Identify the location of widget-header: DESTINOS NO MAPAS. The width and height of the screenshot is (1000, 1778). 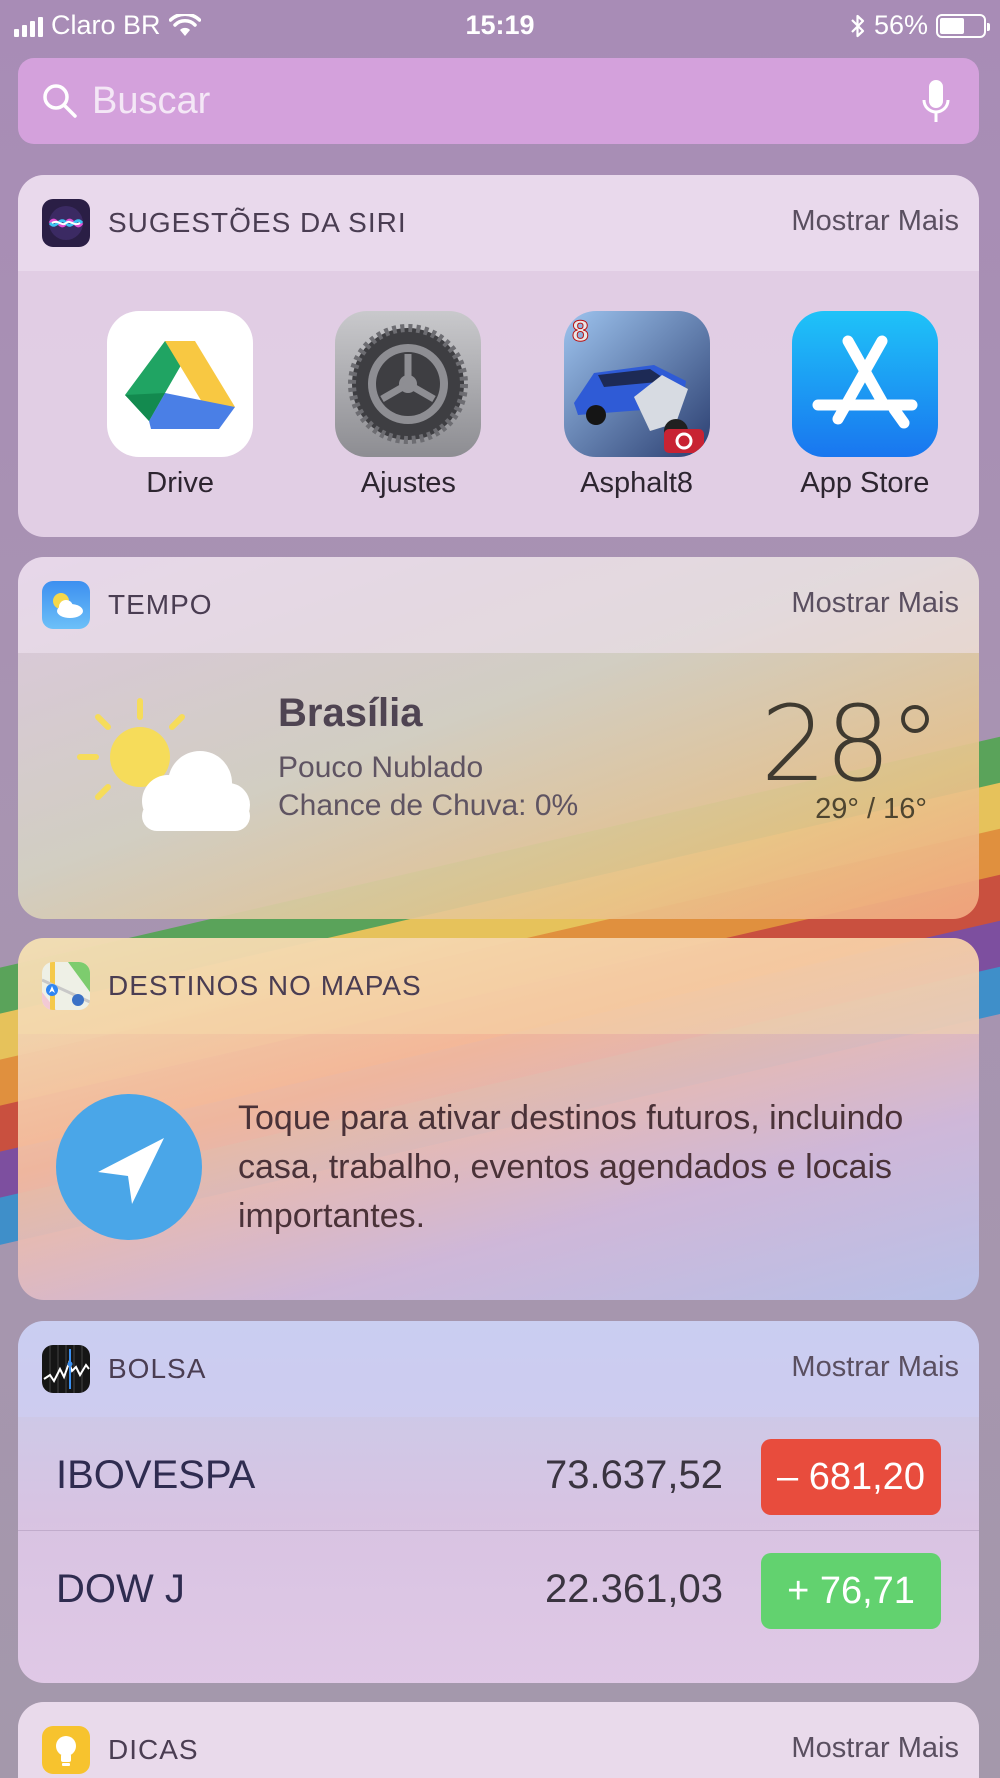
(498, 986).